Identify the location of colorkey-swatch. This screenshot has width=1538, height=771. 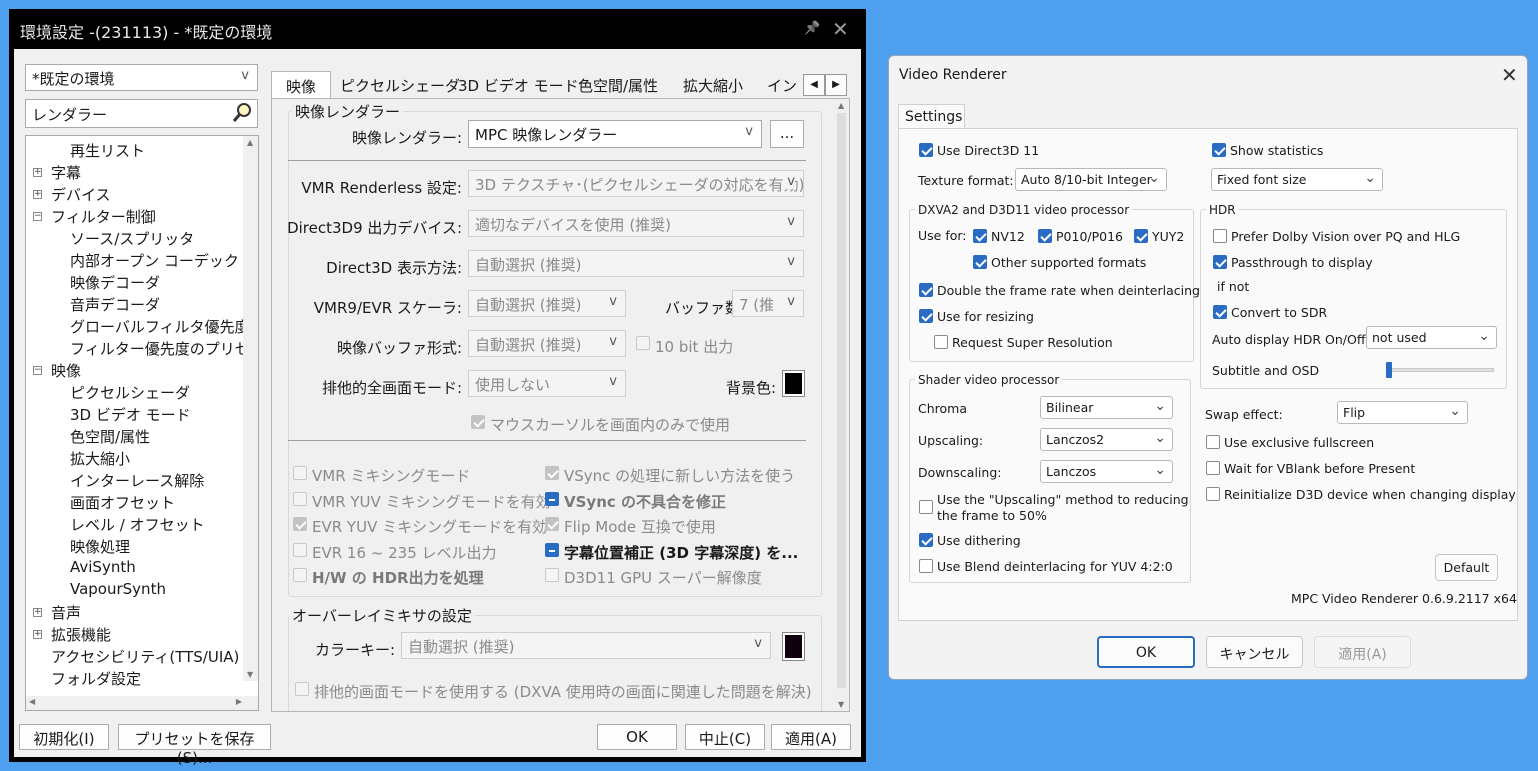
(793, 646).